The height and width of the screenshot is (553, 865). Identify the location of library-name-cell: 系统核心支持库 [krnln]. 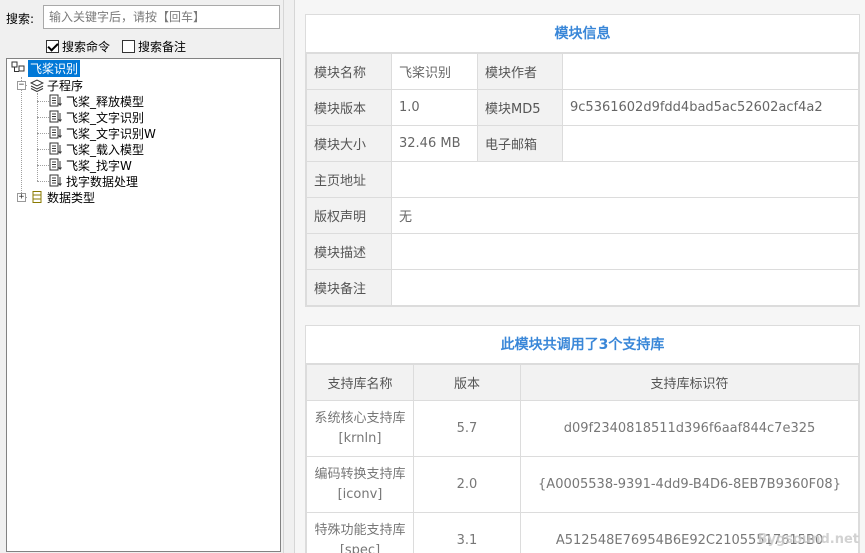
(360, 428).